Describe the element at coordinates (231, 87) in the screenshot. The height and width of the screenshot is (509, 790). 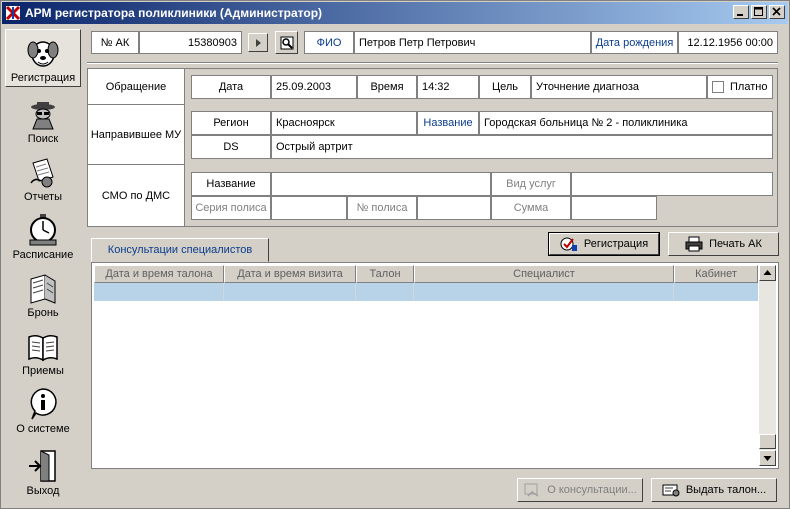
I see `date-label: Дата` at that location.